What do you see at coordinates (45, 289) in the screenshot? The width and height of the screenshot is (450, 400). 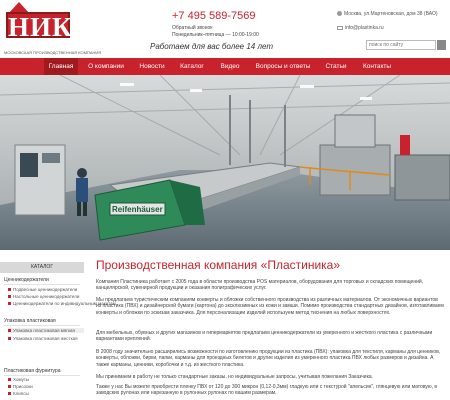 I see `sidebar-item-label: Подвесные ценникодержатели` at bounding box center [45, 289].